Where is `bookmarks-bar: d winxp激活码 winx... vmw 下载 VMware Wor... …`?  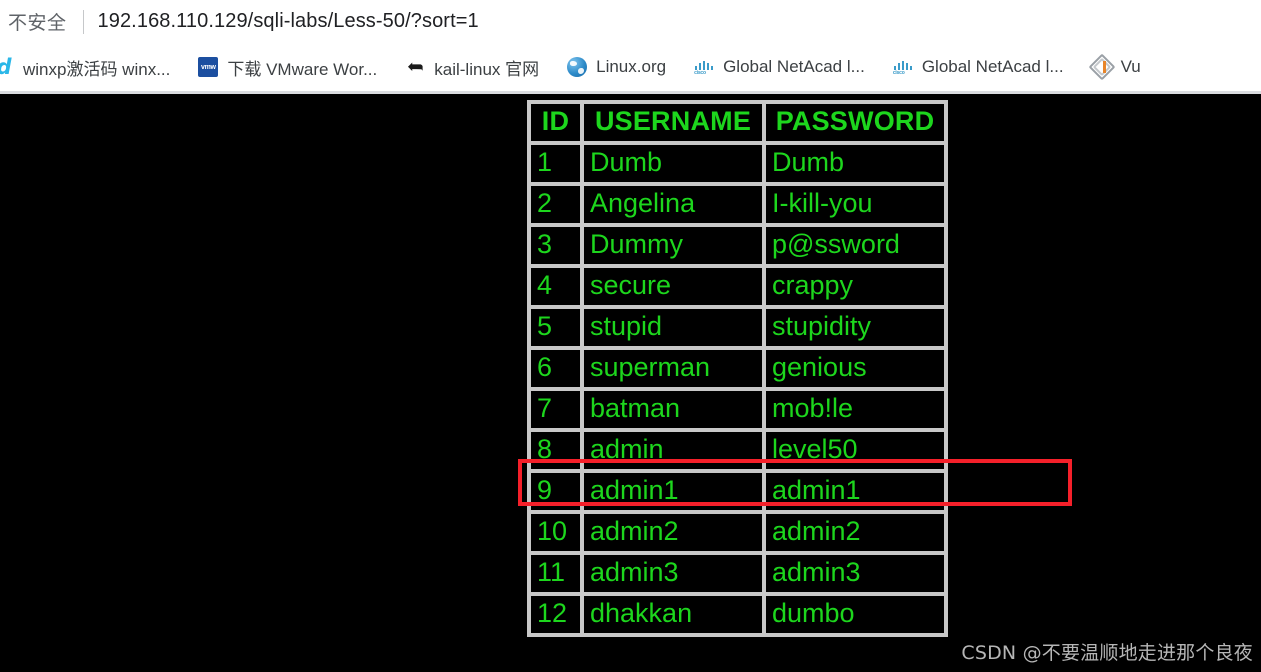 bookmarks-bar: d winxp激活码 winx... vmw 下载 VMware Wor... … is located at coordinates (630, 67).